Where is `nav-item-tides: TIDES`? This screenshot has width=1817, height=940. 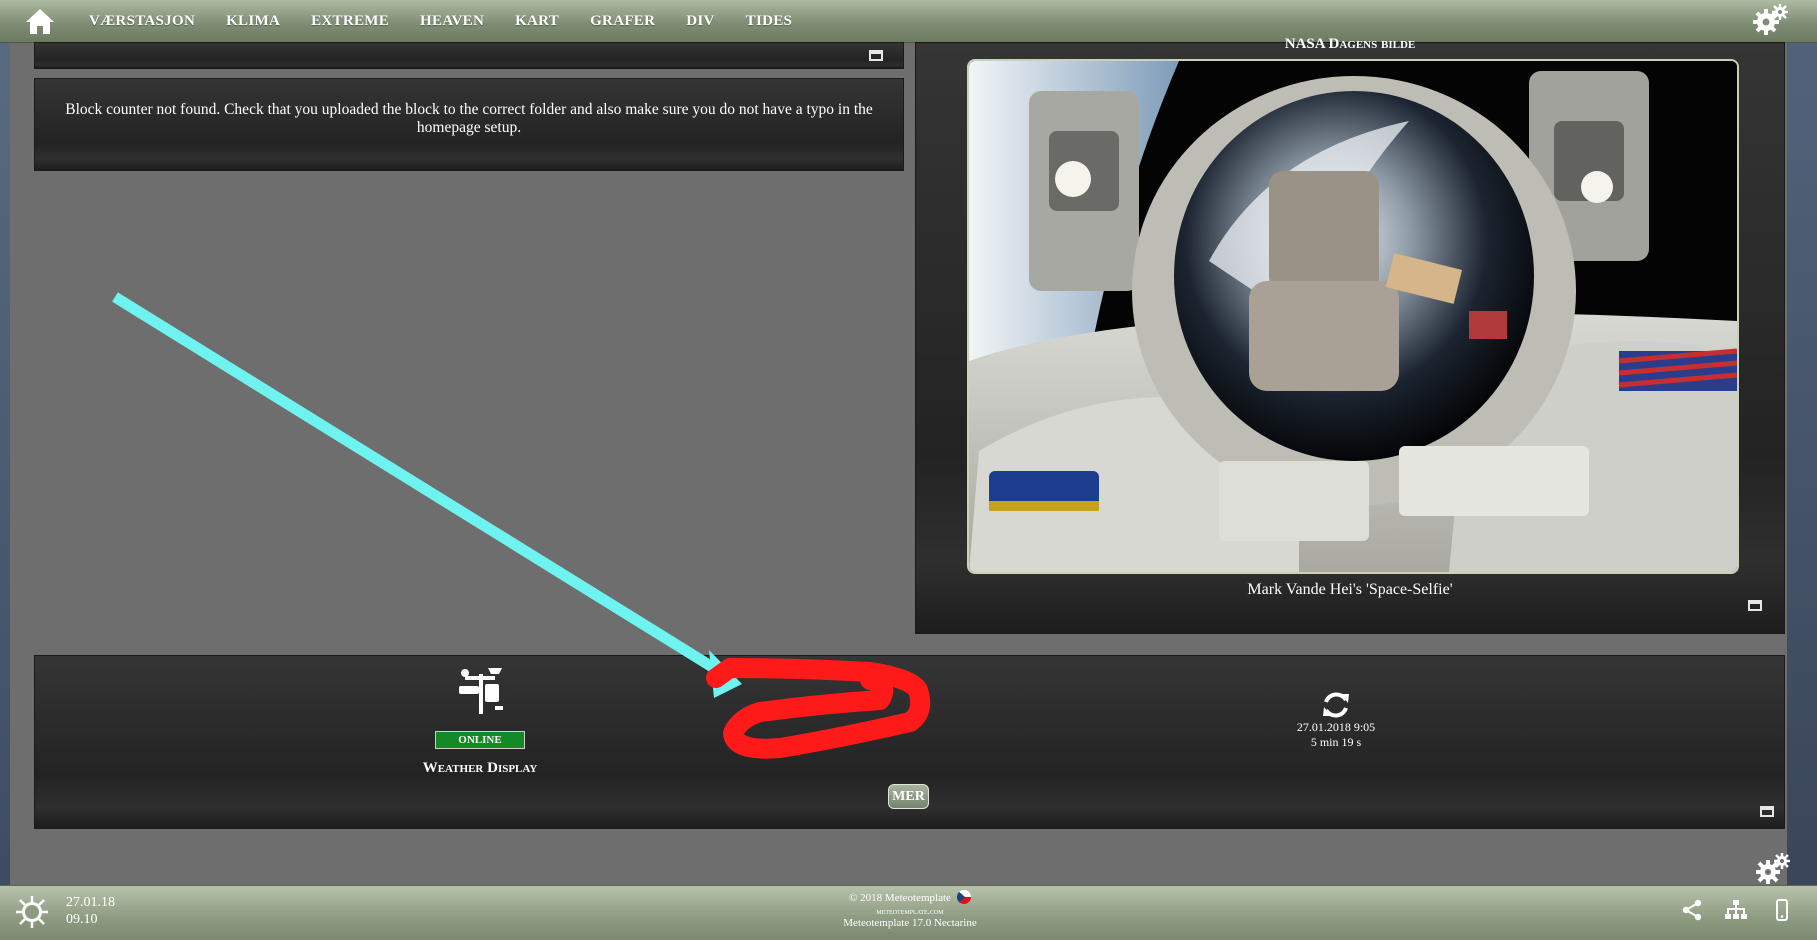
nav-item-tides: TIDES is located at coordinates (769, 21).